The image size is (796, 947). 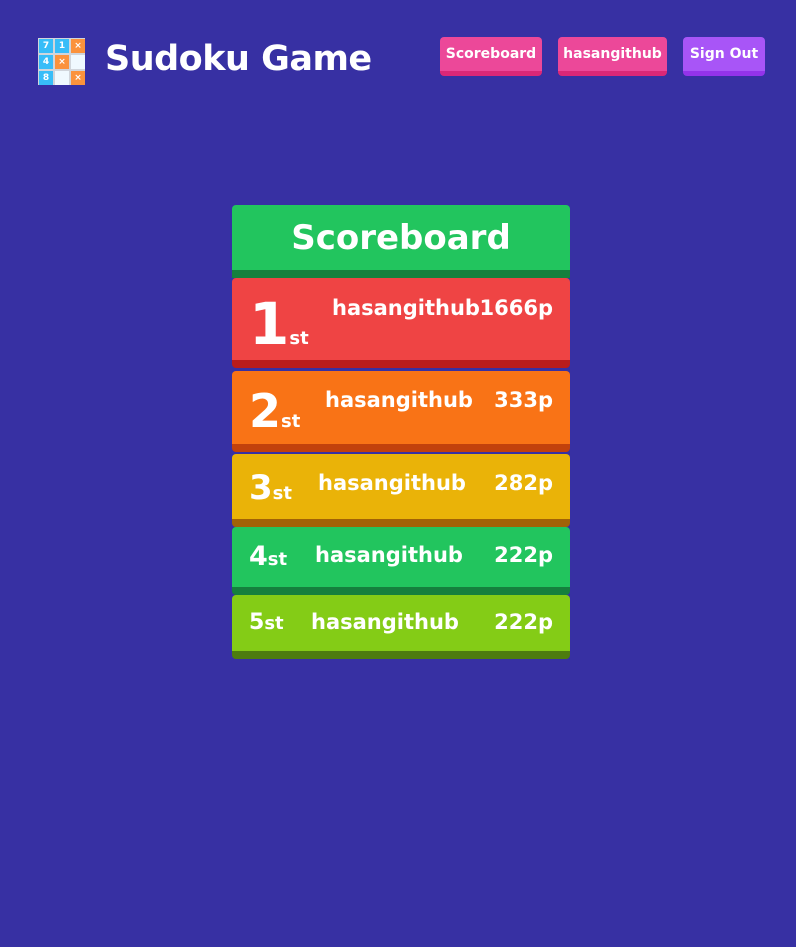 What do you see at coordinates (238, 59) in the screenshot?
I see `app-title: Sudoku Game` at bounding box center [238, 59].